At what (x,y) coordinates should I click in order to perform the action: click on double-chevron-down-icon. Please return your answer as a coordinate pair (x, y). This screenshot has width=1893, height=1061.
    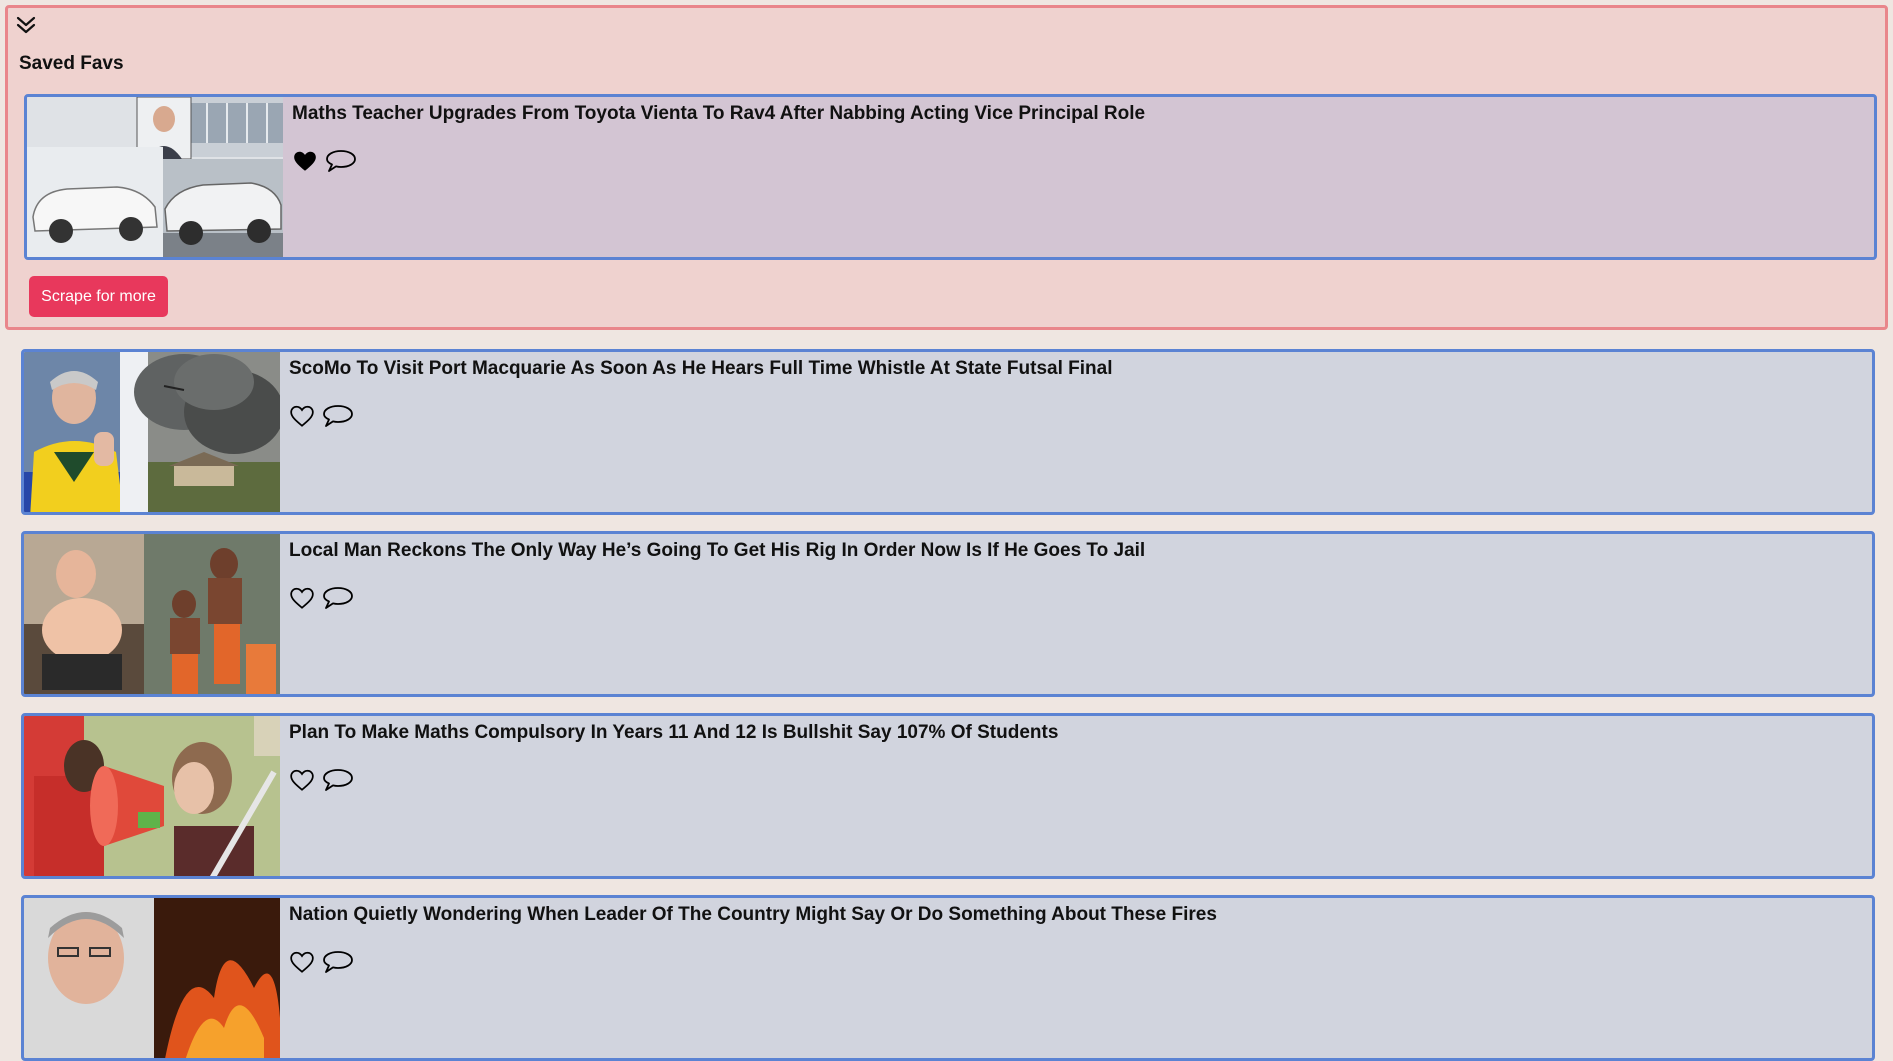
    Looking at the image, I should click on (26, 25).